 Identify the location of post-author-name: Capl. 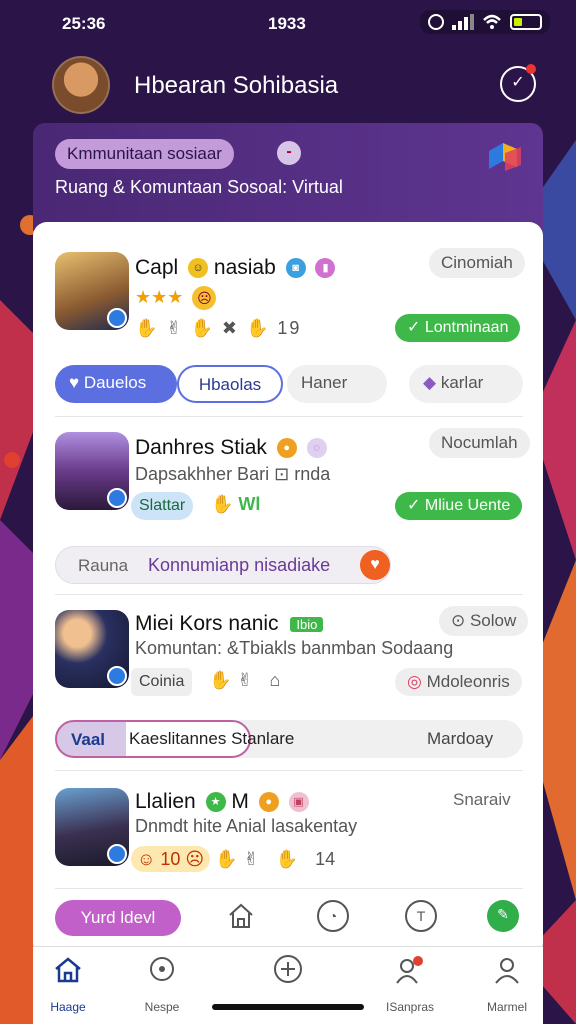
(157, 267).